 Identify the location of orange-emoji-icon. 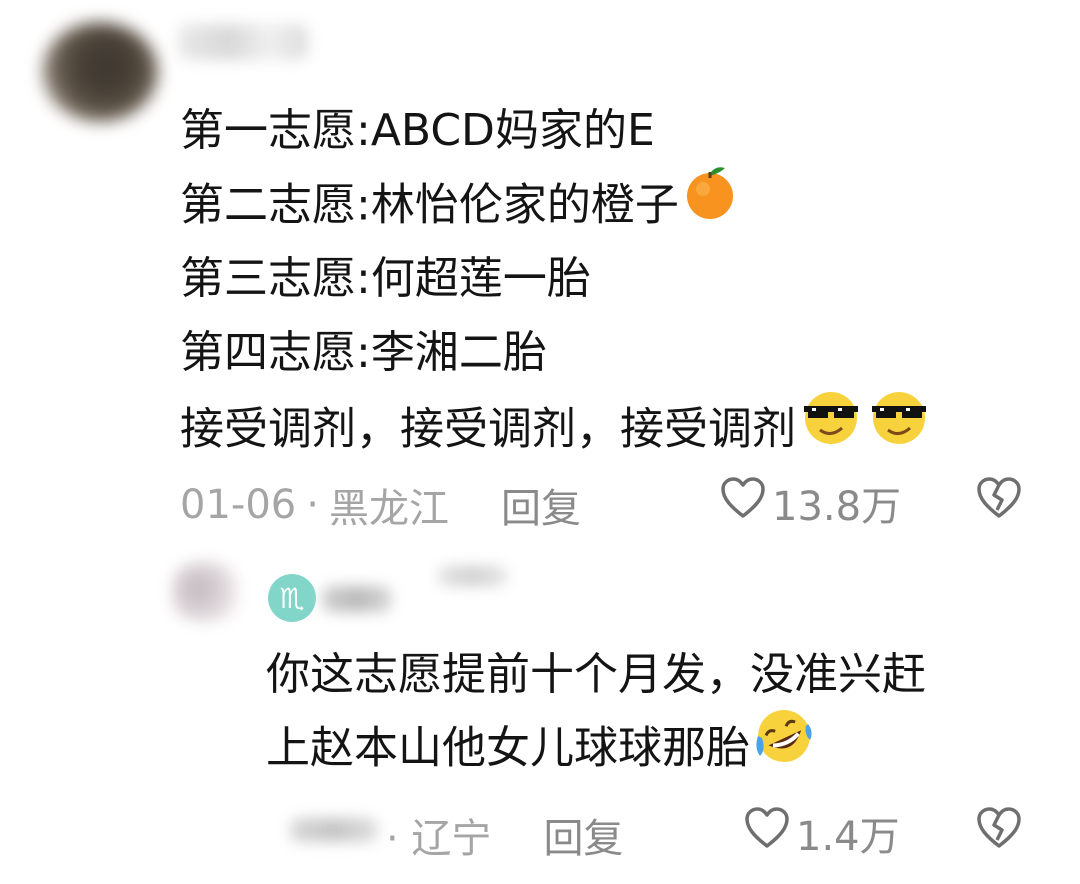
(710, 203).